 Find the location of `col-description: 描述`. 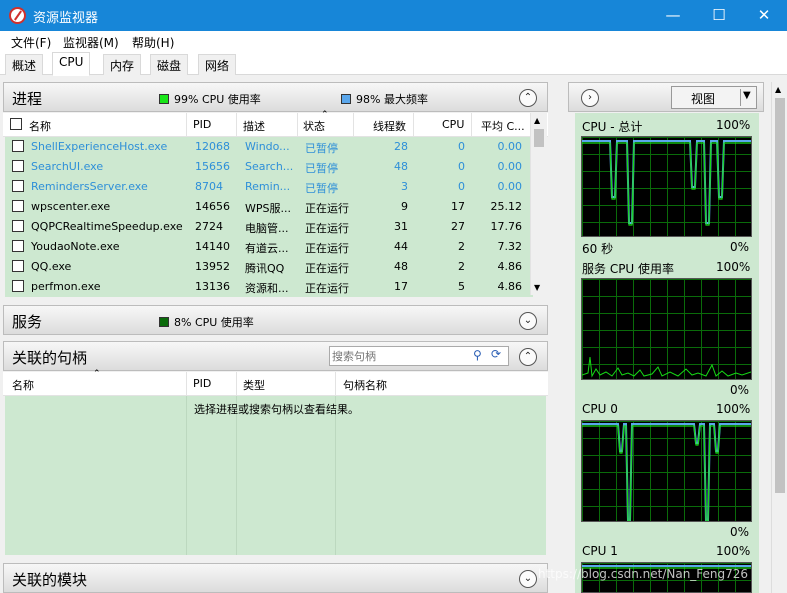

col-description: 描述 is located at coordinates (254, 126).